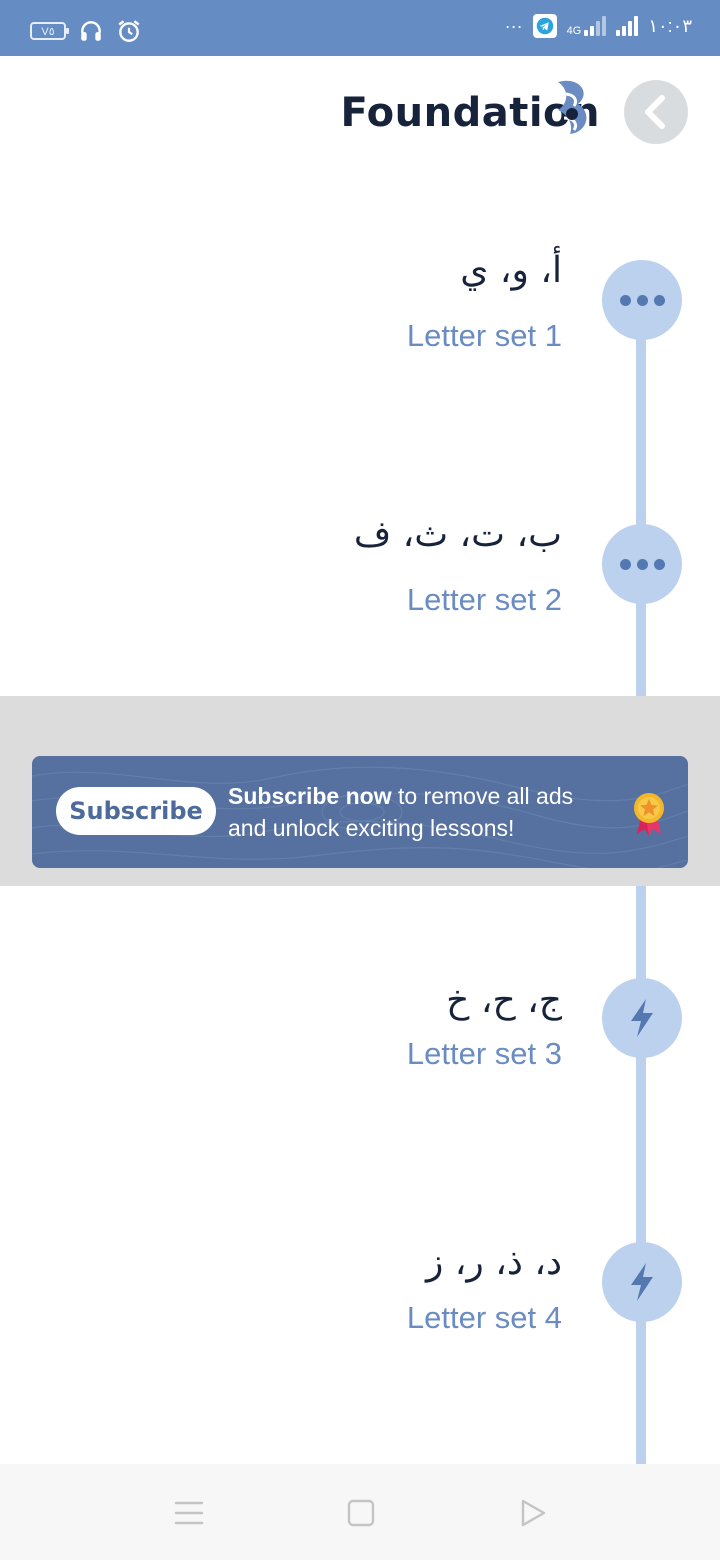 This screenshot has width=720, height=1560. I want to click on lesson-letters: ج، ح، خ, so click(504, 1000).